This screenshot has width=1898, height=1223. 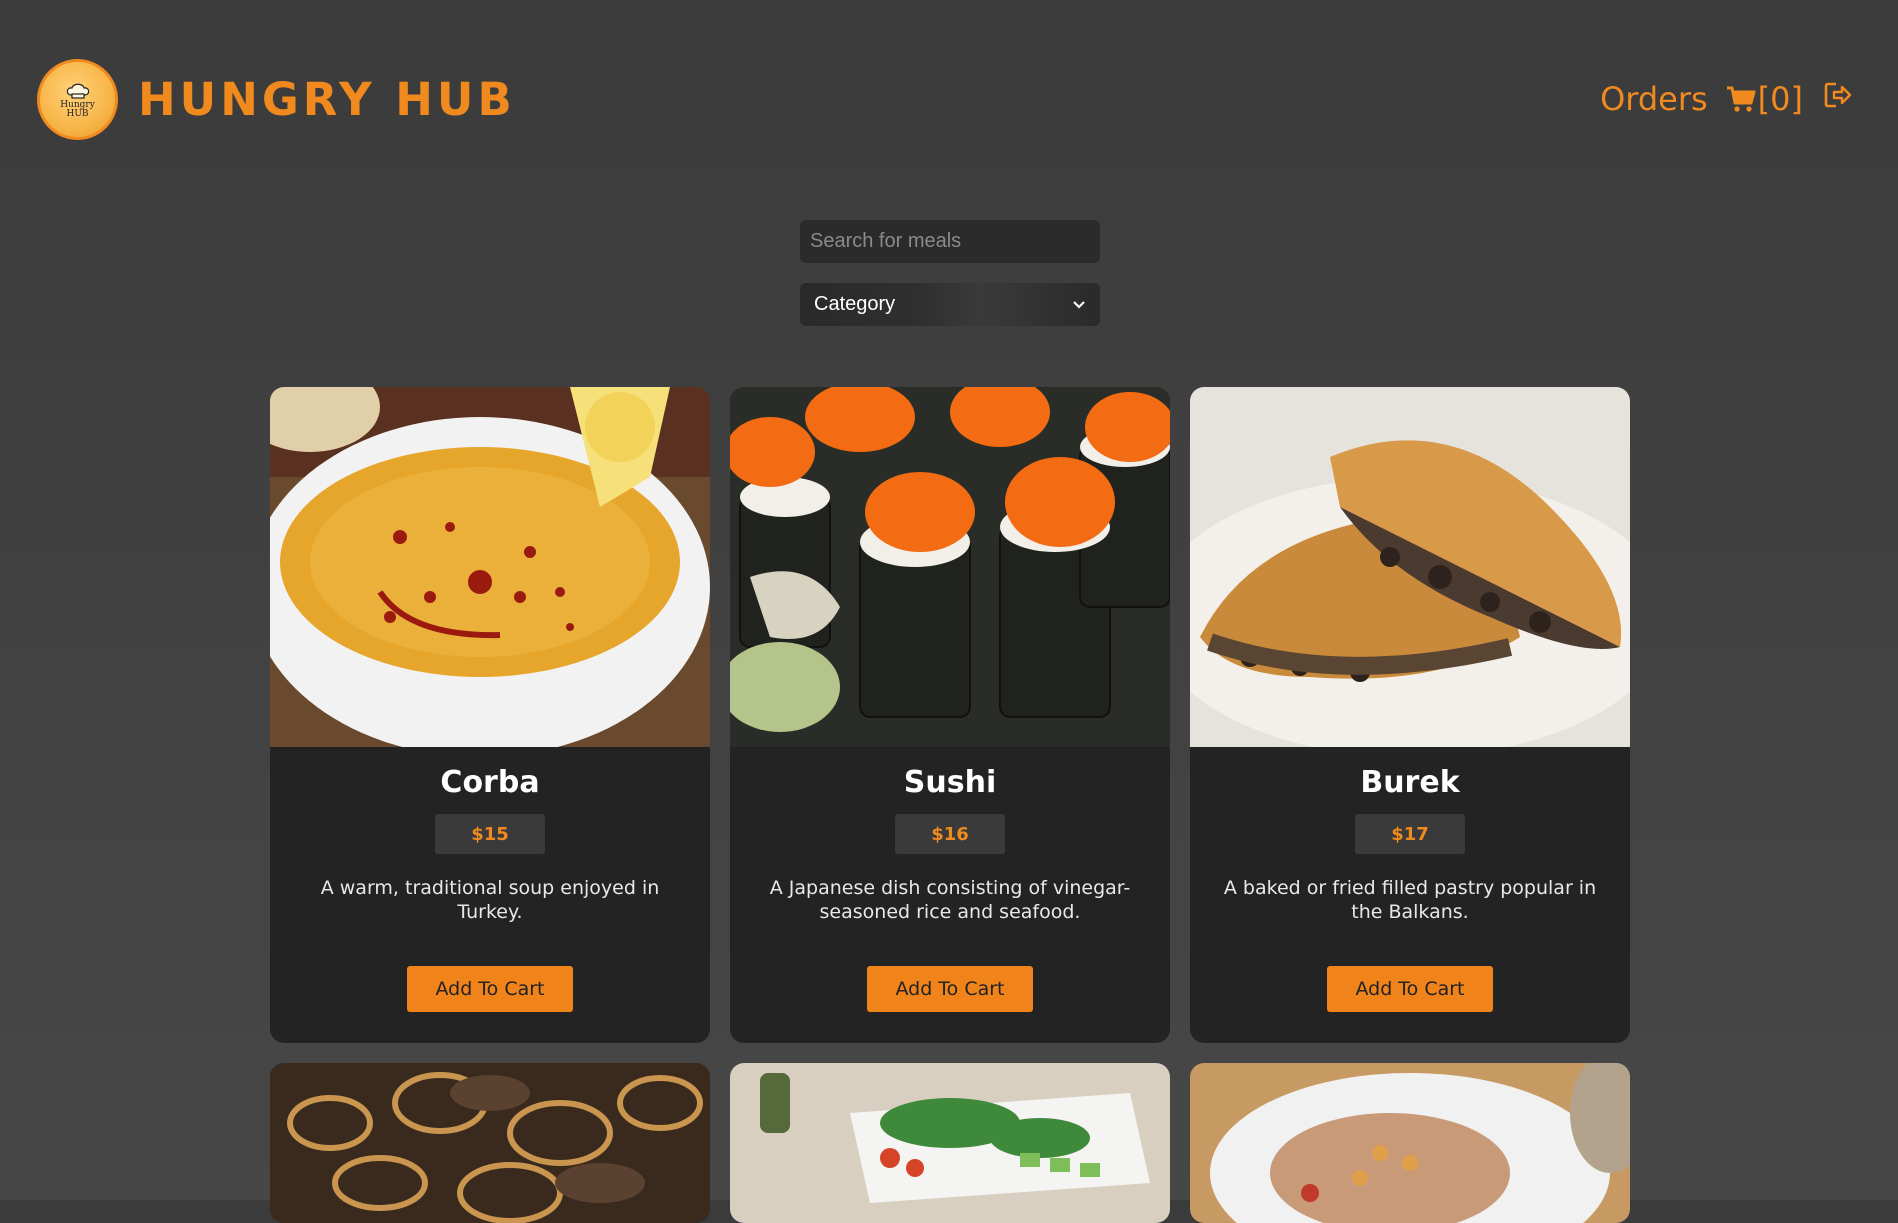 What do you see at coordinates (490, 782) in the screenshot?
I see `meal-name: Corba` at bounding box center [490, 782].